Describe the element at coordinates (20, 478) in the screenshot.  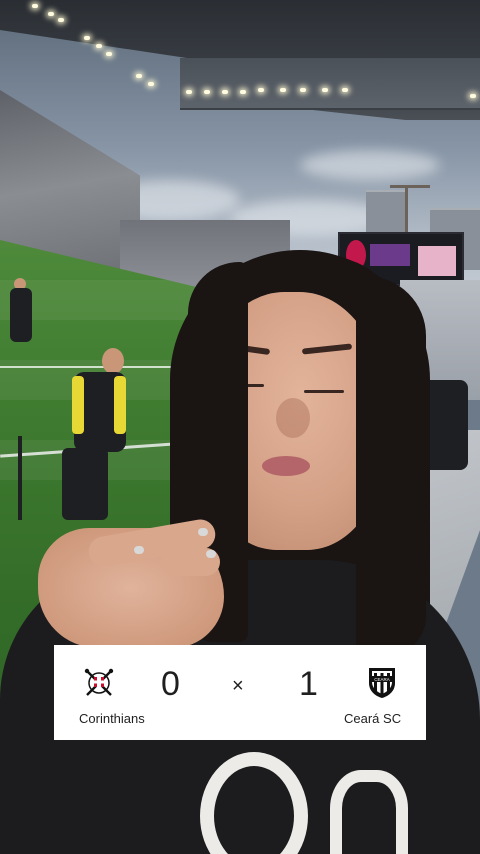
I see `barrier-post` at that location.